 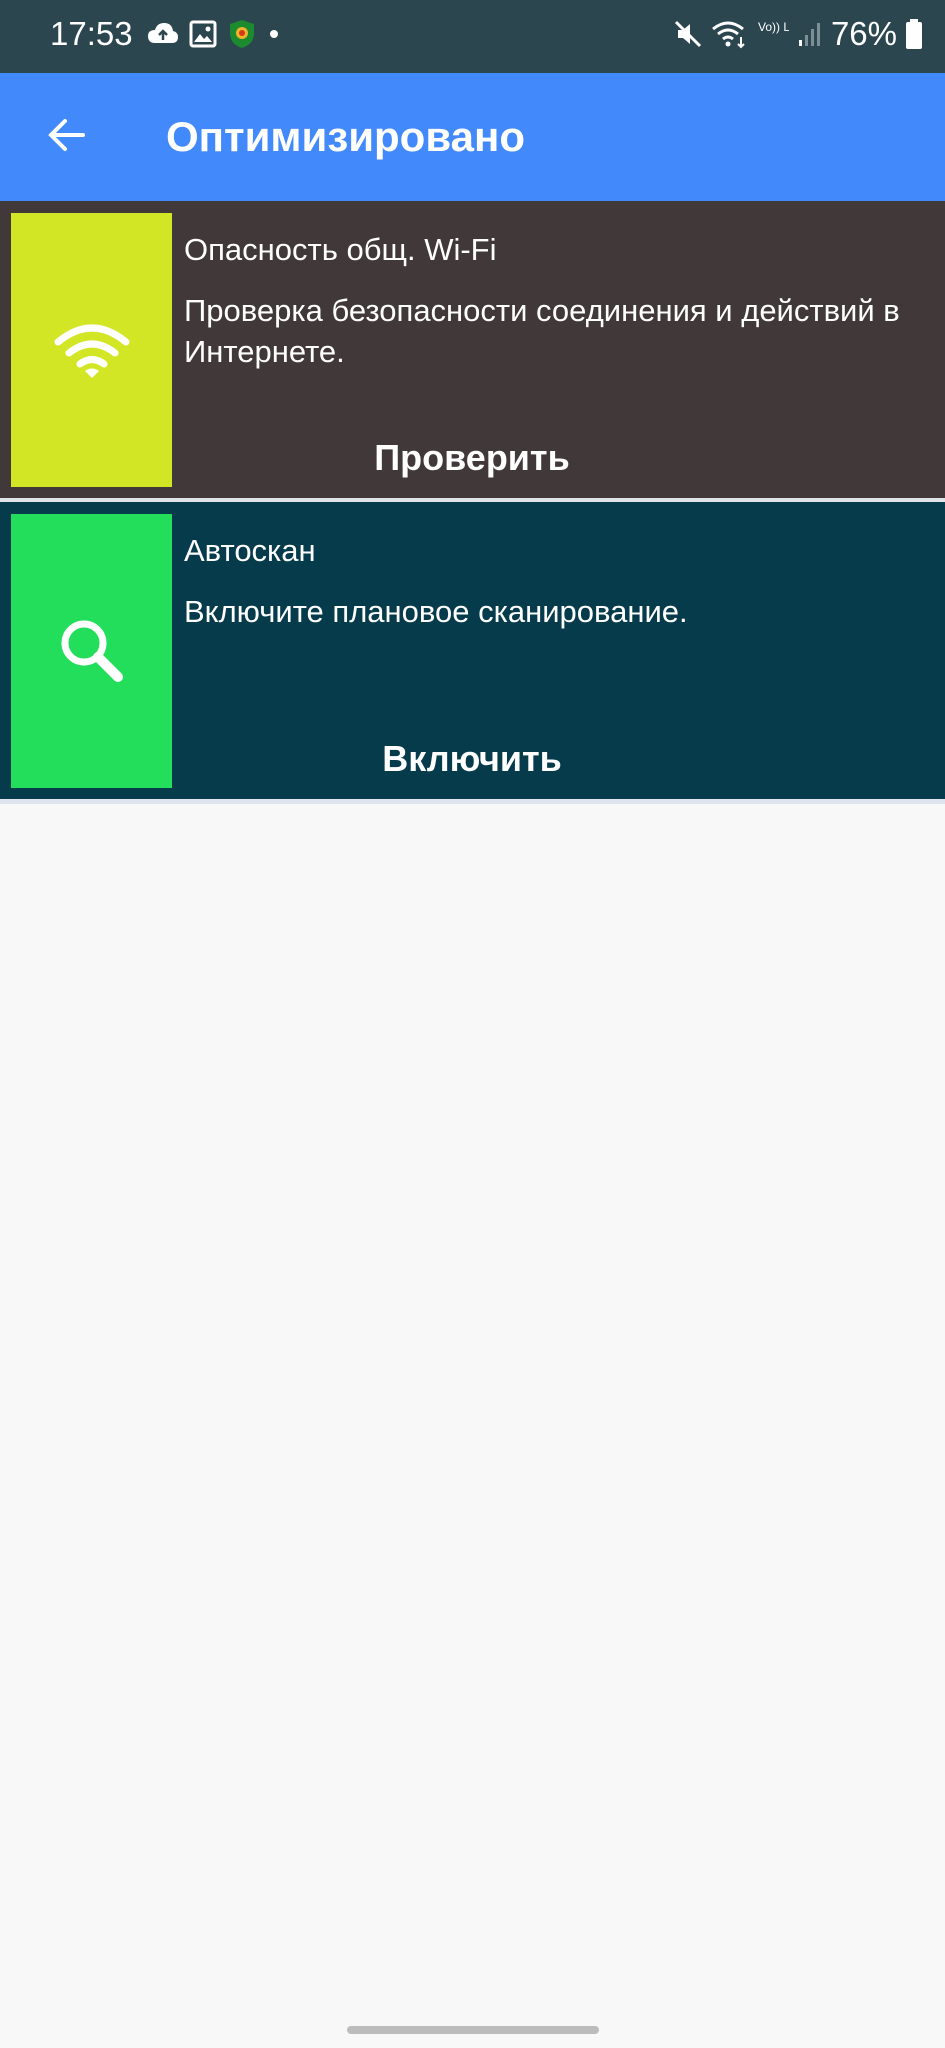 I want to click on card-title: Автоскан, so click(x=250, y=550).